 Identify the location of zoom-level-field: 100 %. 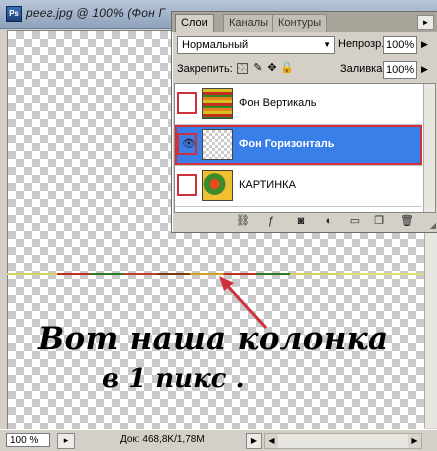
(28, 440).